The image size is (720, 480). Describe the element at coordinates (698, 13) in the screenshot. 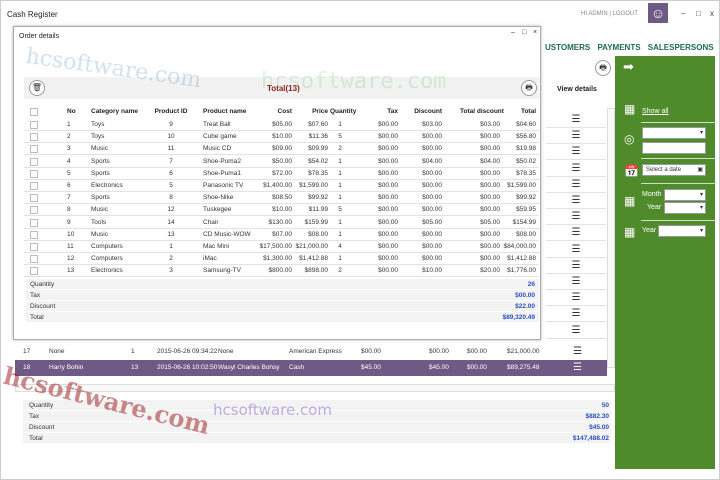

I see `maximize-button: □` at that location.